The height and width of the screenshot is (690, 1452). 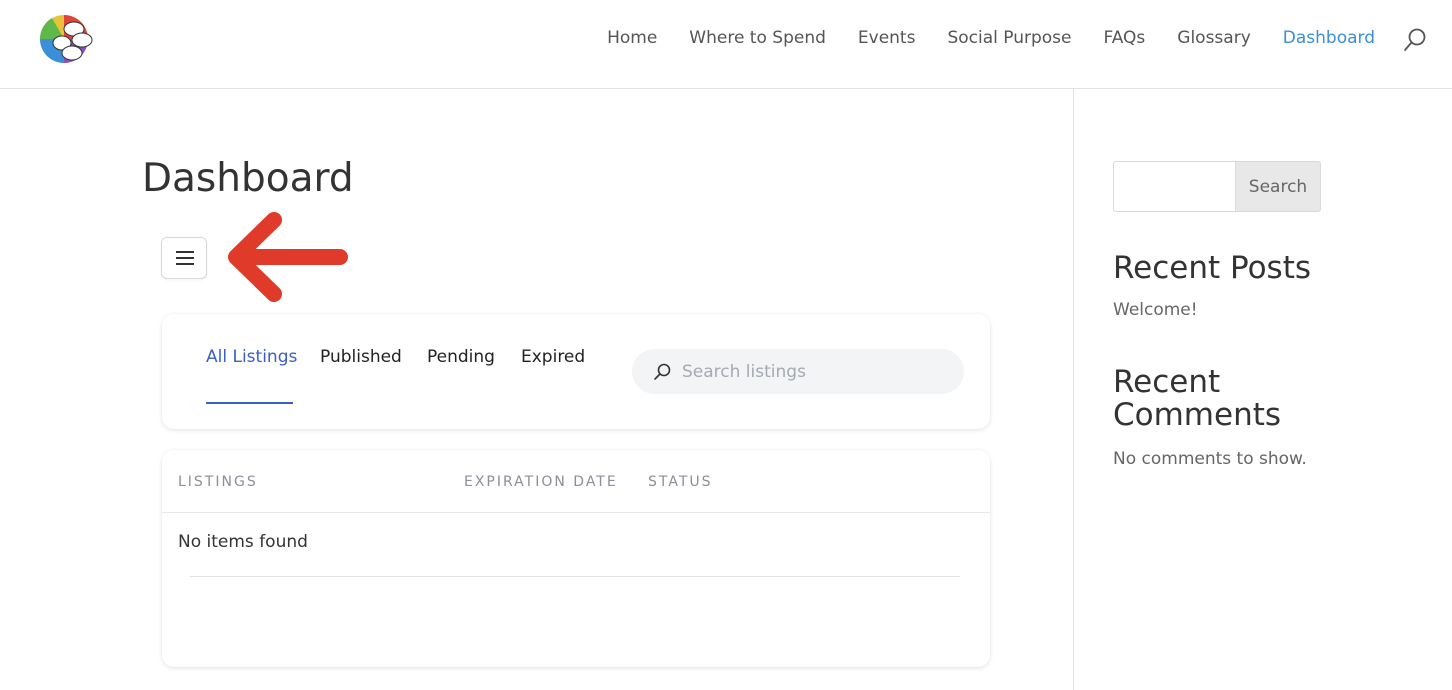 I want to click on tab-expired: Expired, so click(x=553, y=357).